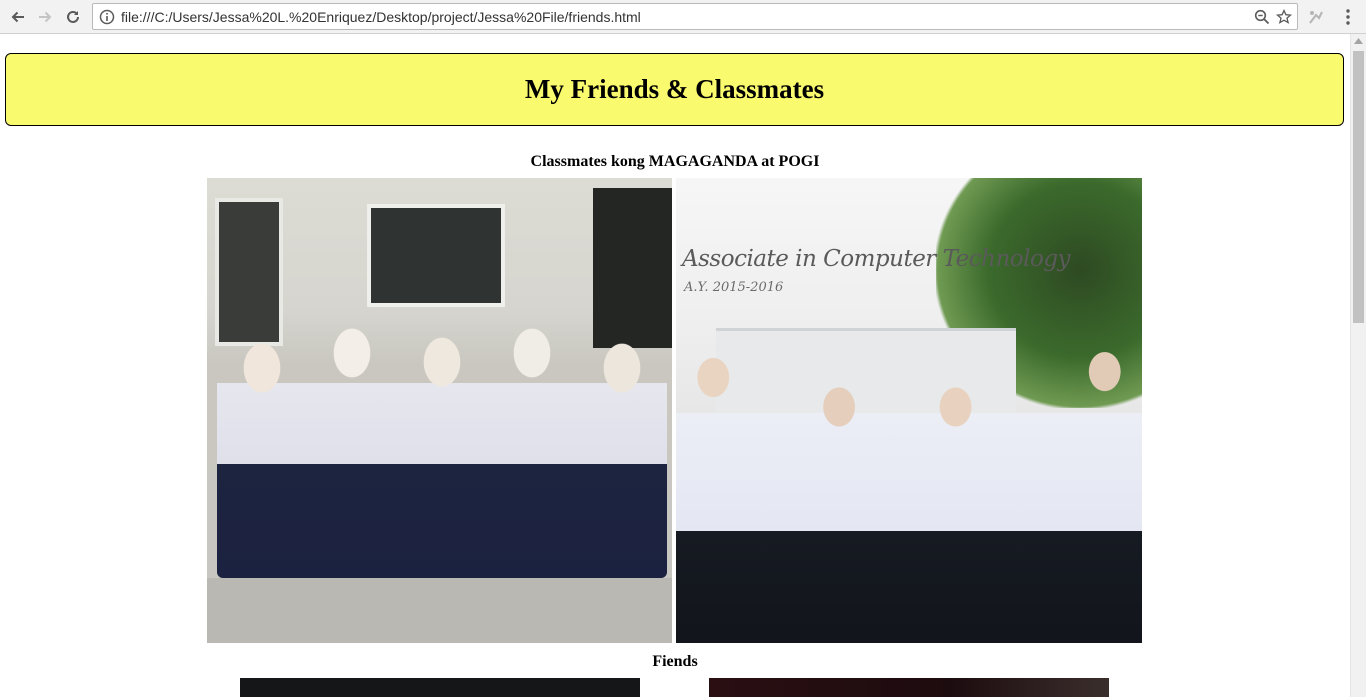 The height and width of the screenshot is (697, 1366). Describe the element at coordinates (1358, 187) in the screenshot. I see `scrollbar-thumb` at that location.